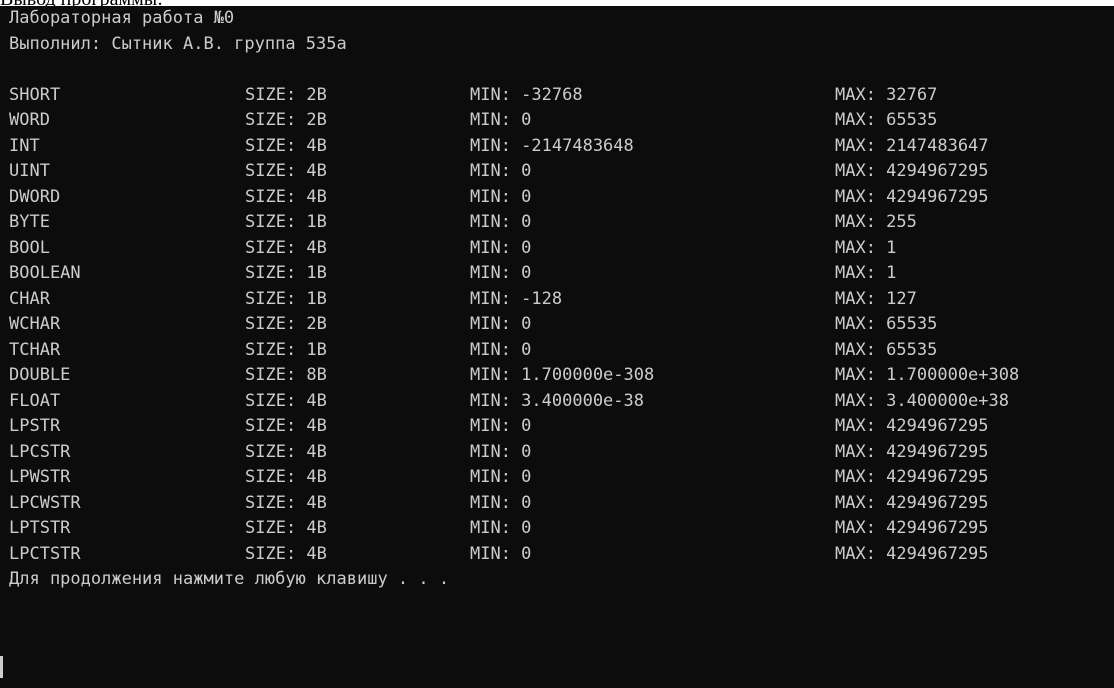 This screenshot has width=1114, height=688. I want to click on type-name: LPWSTR, so click(40, 477).